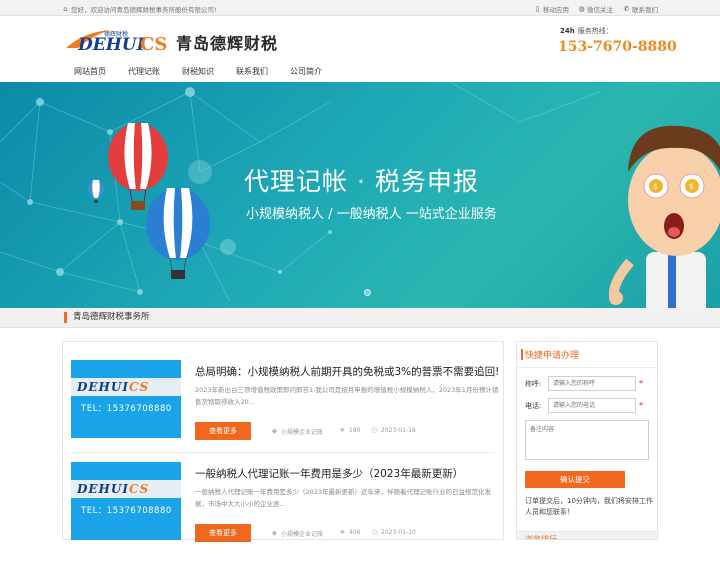 The height and width of the screenshot is (562, 720). I want to click on wechat-link-label: 微信关注, so click(600, 10).